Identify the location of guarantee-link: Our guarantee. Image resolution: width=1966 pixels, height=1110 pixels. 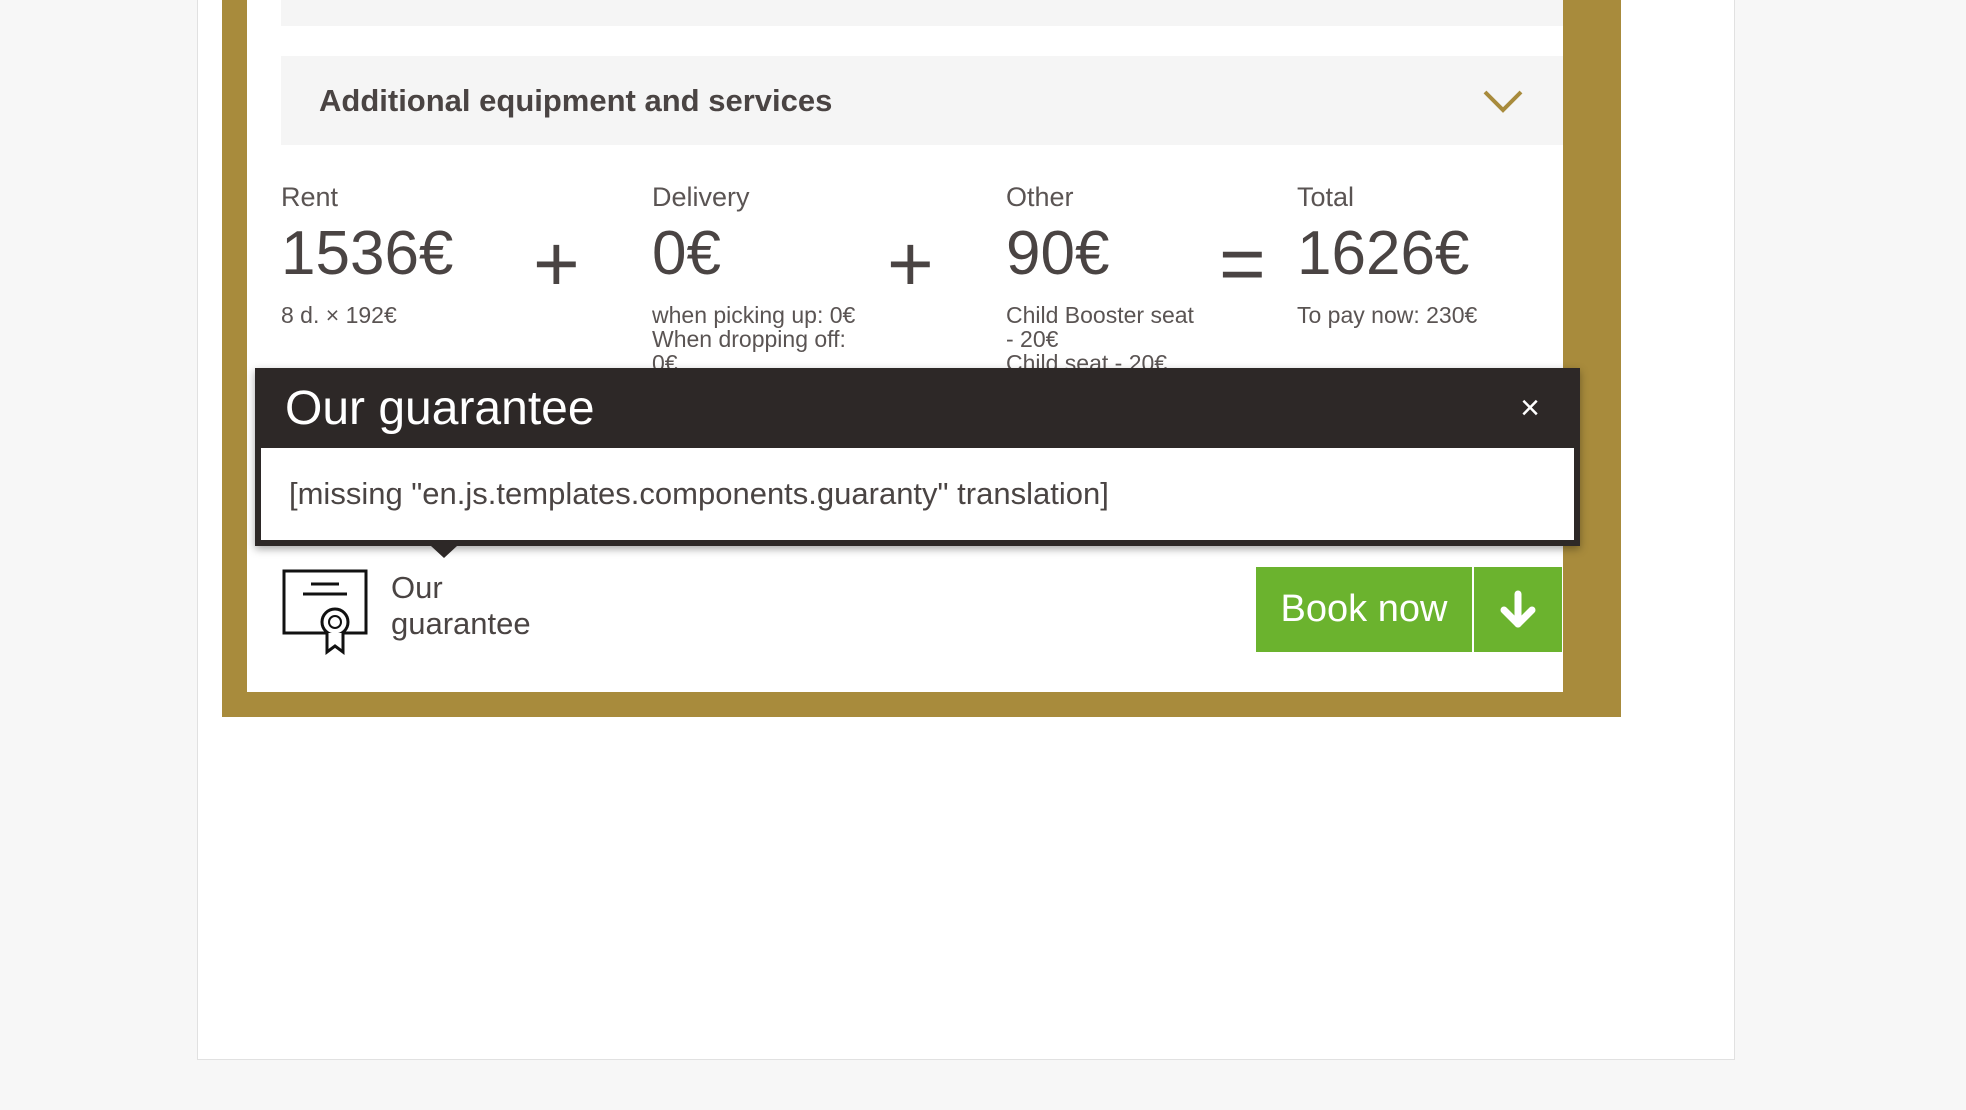
(406, 612).